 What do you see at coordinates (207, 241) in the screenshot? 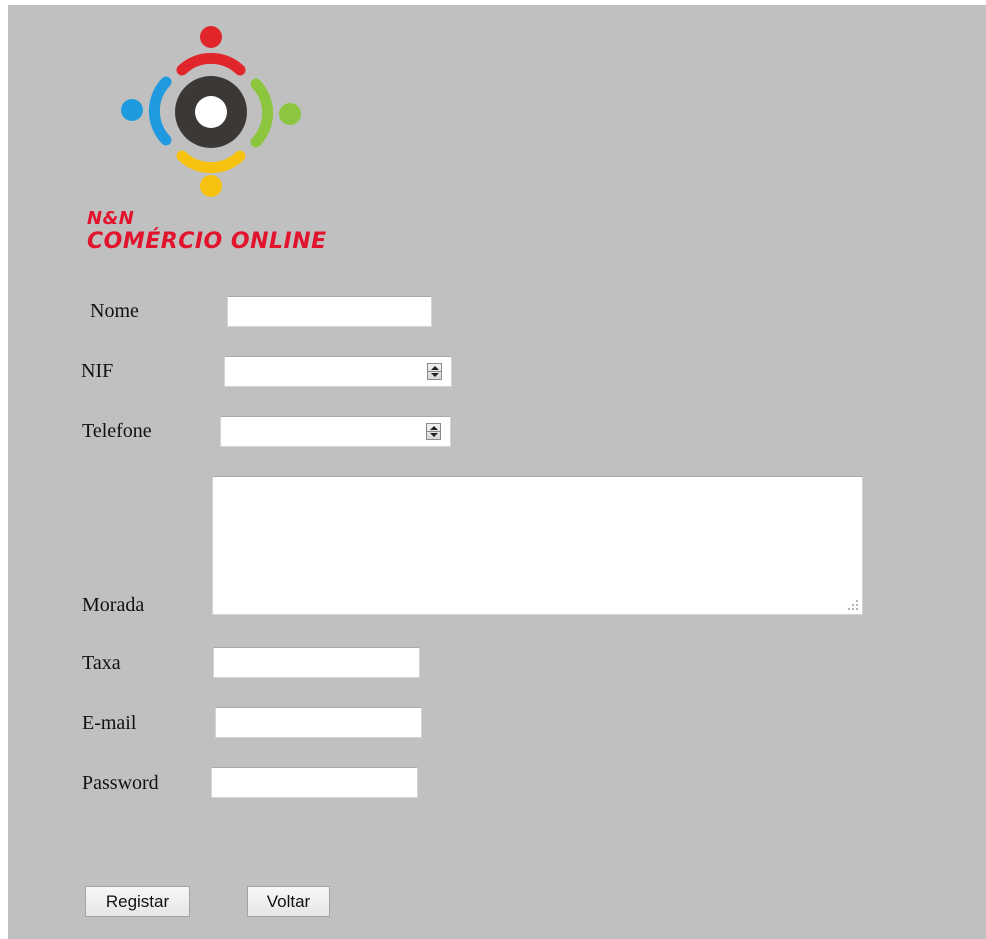
I see `brand-name-line2: COMÉRCIO ONLINE` at bounding box center [207, 241].